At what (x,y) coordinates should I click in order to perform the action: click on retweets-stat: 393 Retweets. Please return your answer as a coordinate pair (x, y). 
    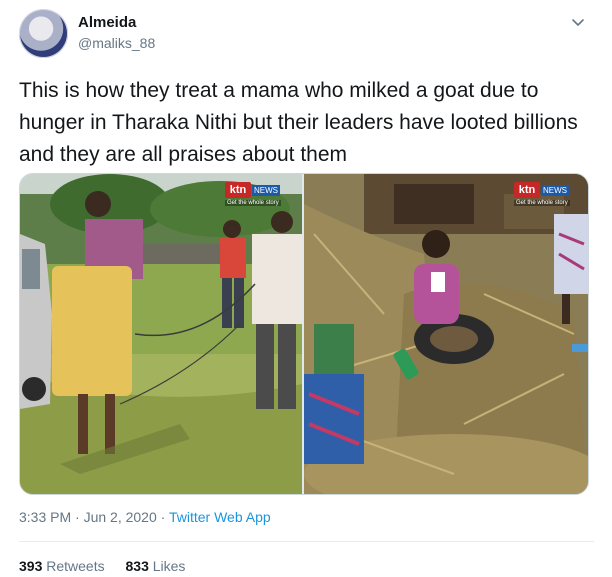
    Looking at the image, I should click on (62, 566).